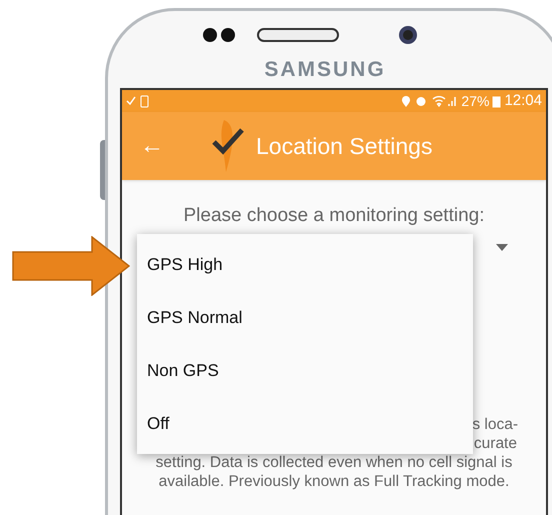 This screenshot has height=515, width=552. What do you see at coordinates (408, 35) in the screenshot?
I see `camera-icon` at bounding box center [408, 35].